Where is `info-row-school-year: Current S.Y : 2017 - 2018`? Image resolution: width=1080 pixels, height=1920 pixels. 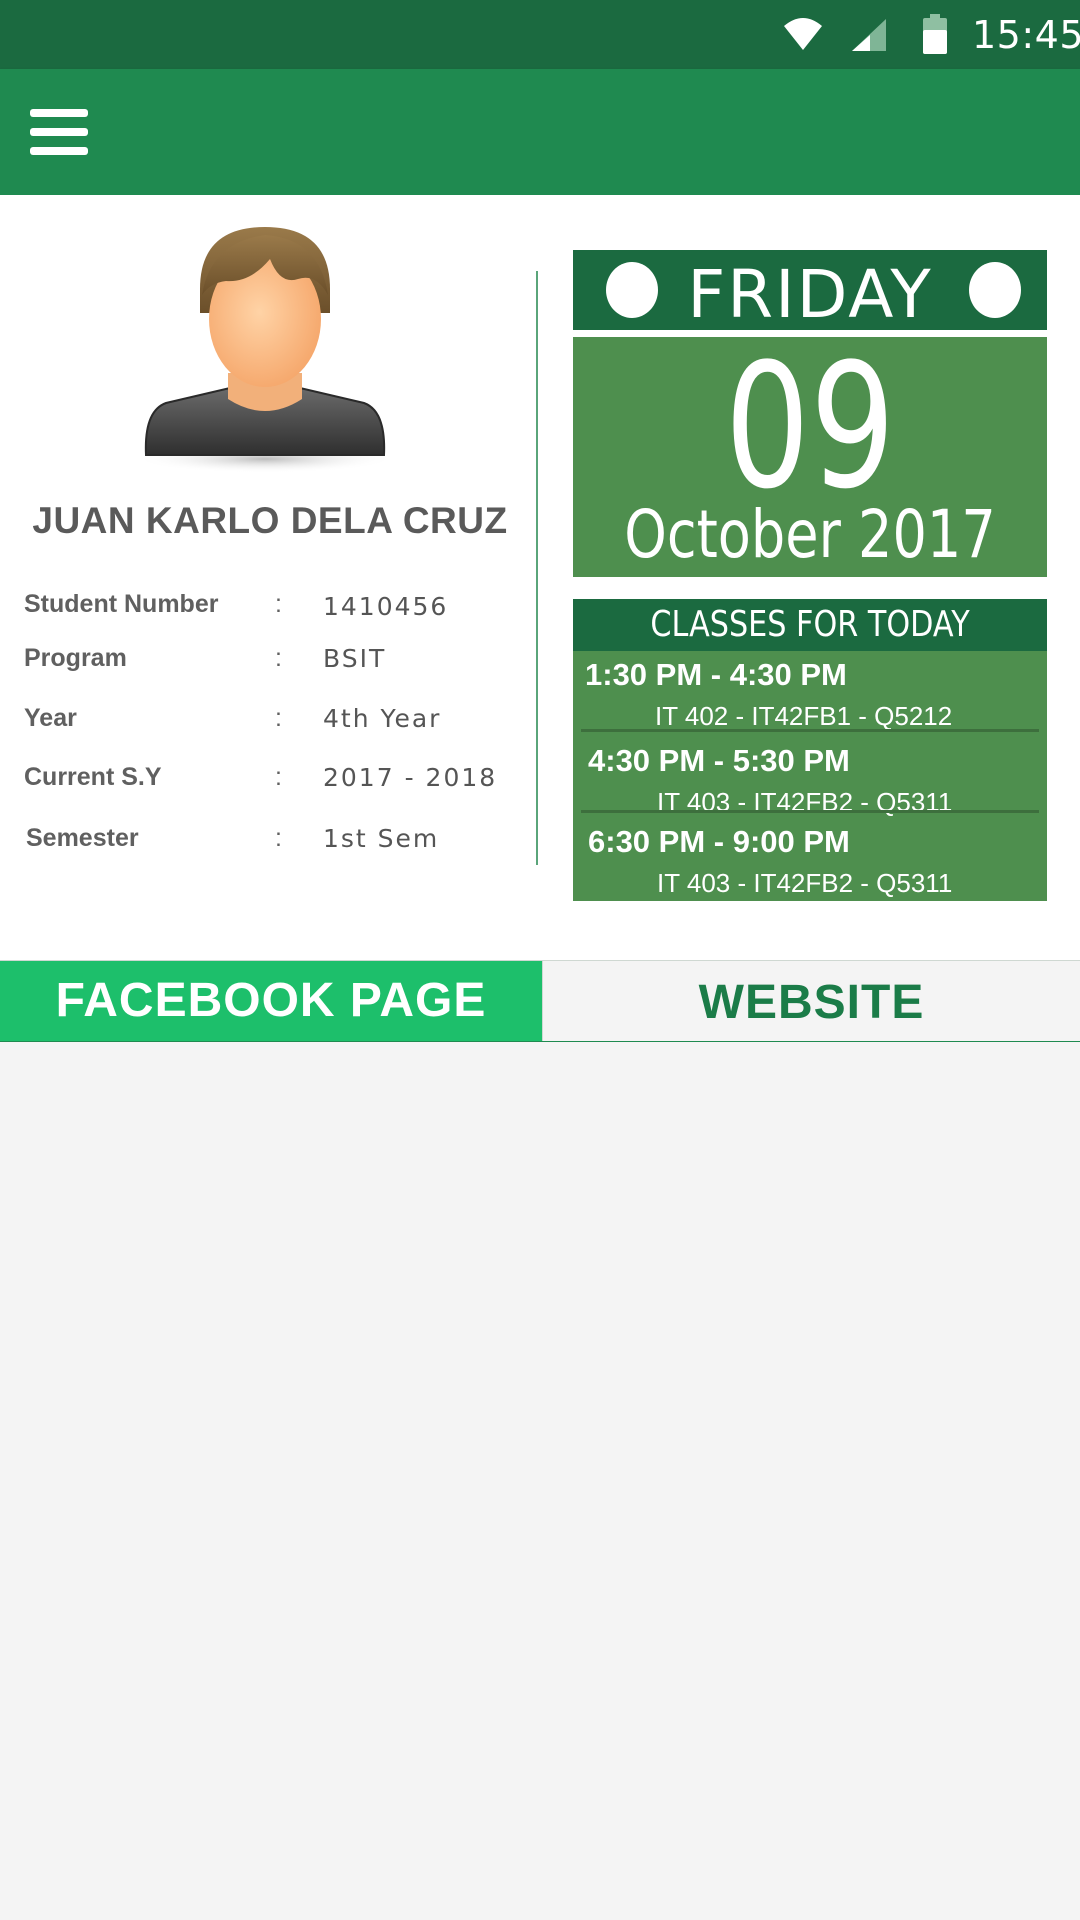
info-row-school-year: Current S.Y : 2017 - 2018 is located at coordinates (265, 783).